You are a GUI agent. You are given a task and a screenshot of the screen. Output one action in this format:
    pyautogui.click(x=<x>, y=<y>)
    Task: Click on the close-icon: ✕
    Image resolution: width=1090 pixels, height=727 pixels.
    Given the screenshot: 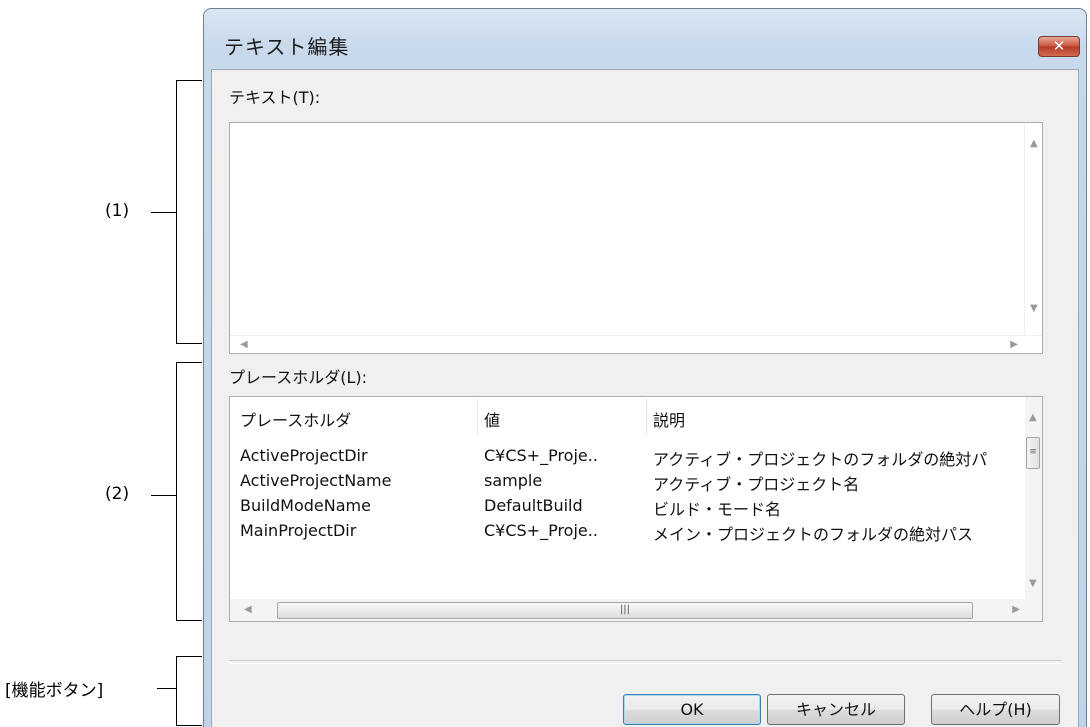 What is the action you would take?
    pyautogui.click(x=1059, y=46)
    